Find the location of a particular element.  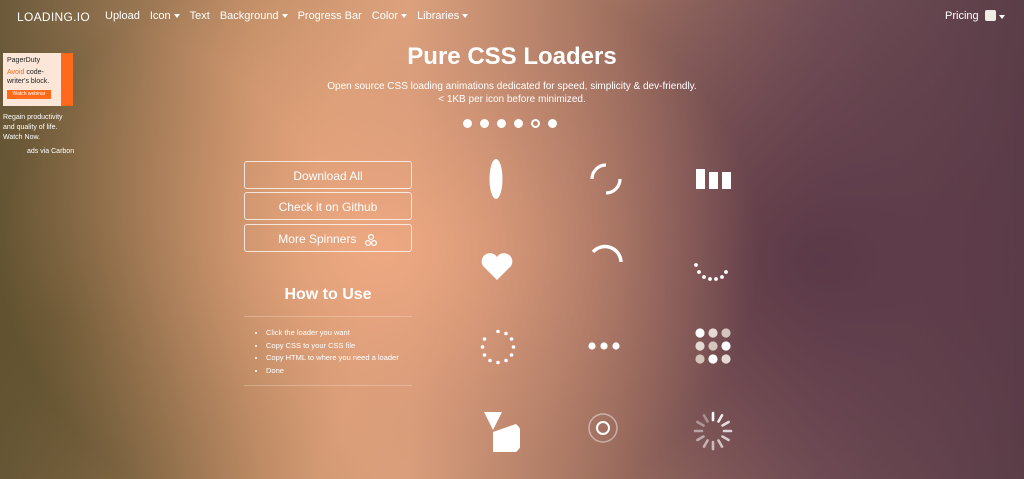

nav-item-libraries: Libraries is located at coordinates (442, 16).